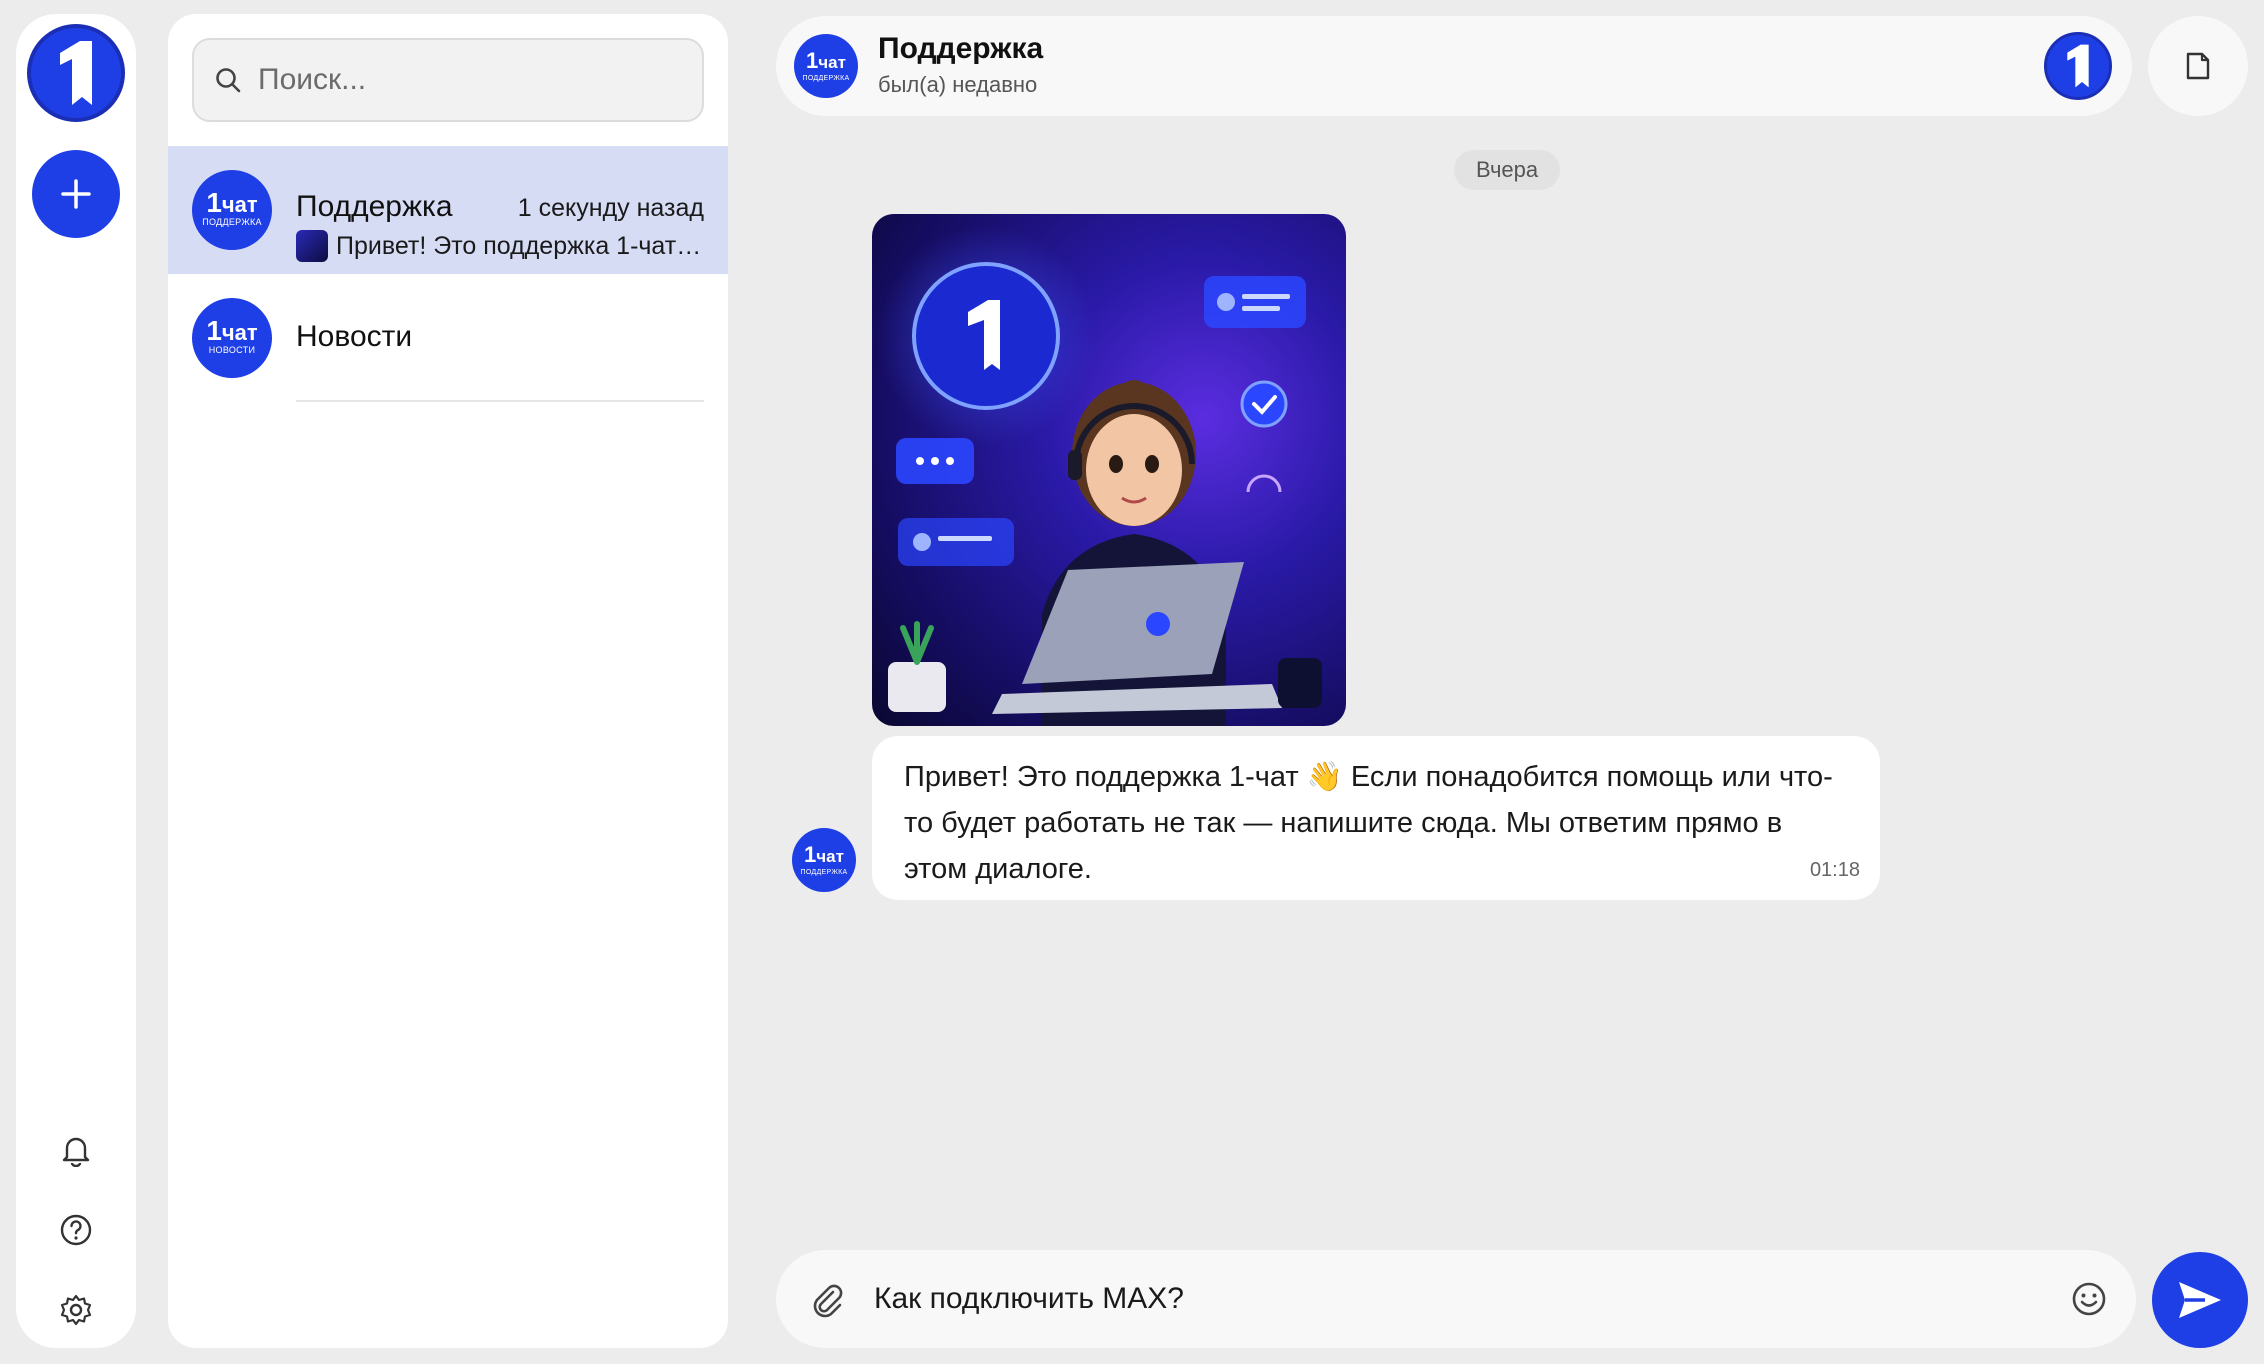 The width and height of the screenshot is (2264, 1364). Describe the element at coordinates (1454, 66) in the screenshot. I see `chat-header: 1чат поддержка Поддержка был(а) недавно` at that location.